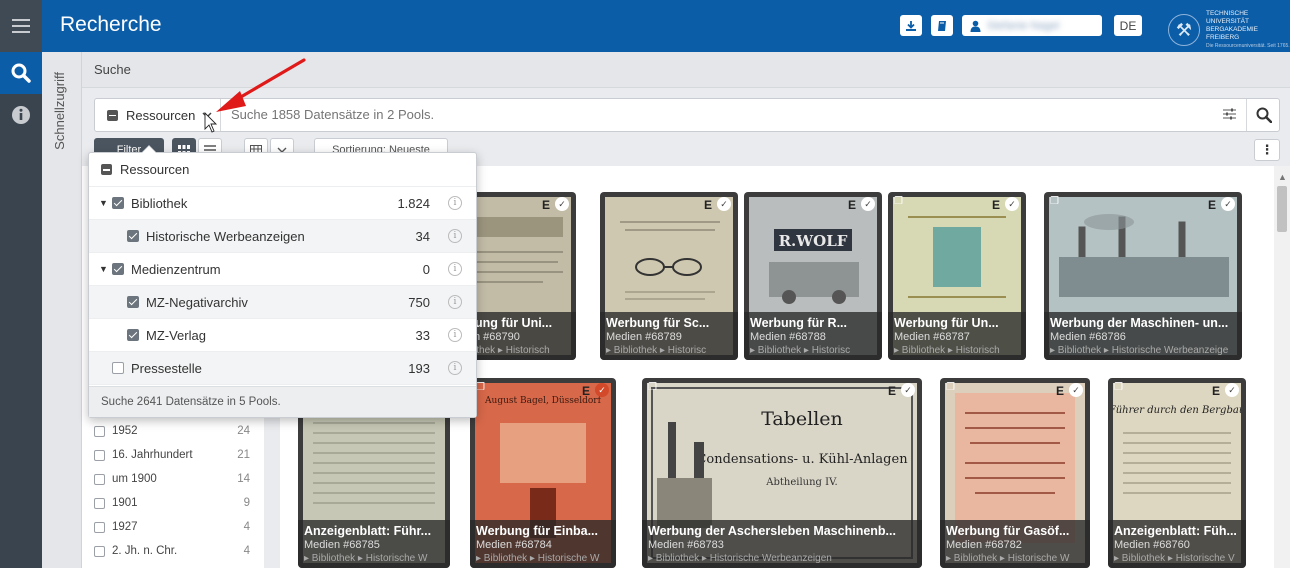 This screenshot has width=1290, height=568. I want to click on filter-item: 1927 4, so click(172, 527).